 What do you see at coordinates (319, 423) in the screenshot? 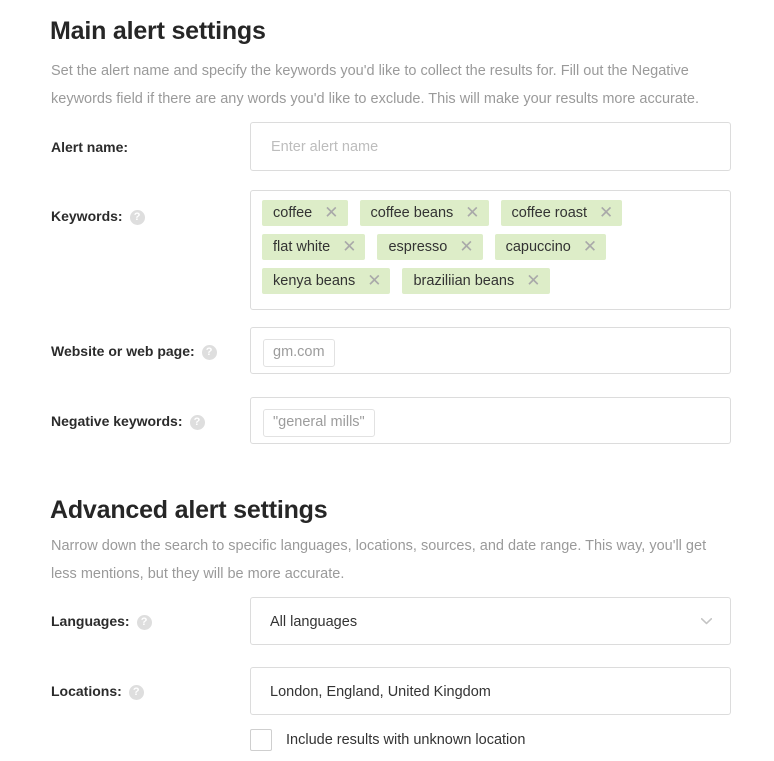
I see `negative-keywords-token: "general mills"` at bounding box center [319, 423].